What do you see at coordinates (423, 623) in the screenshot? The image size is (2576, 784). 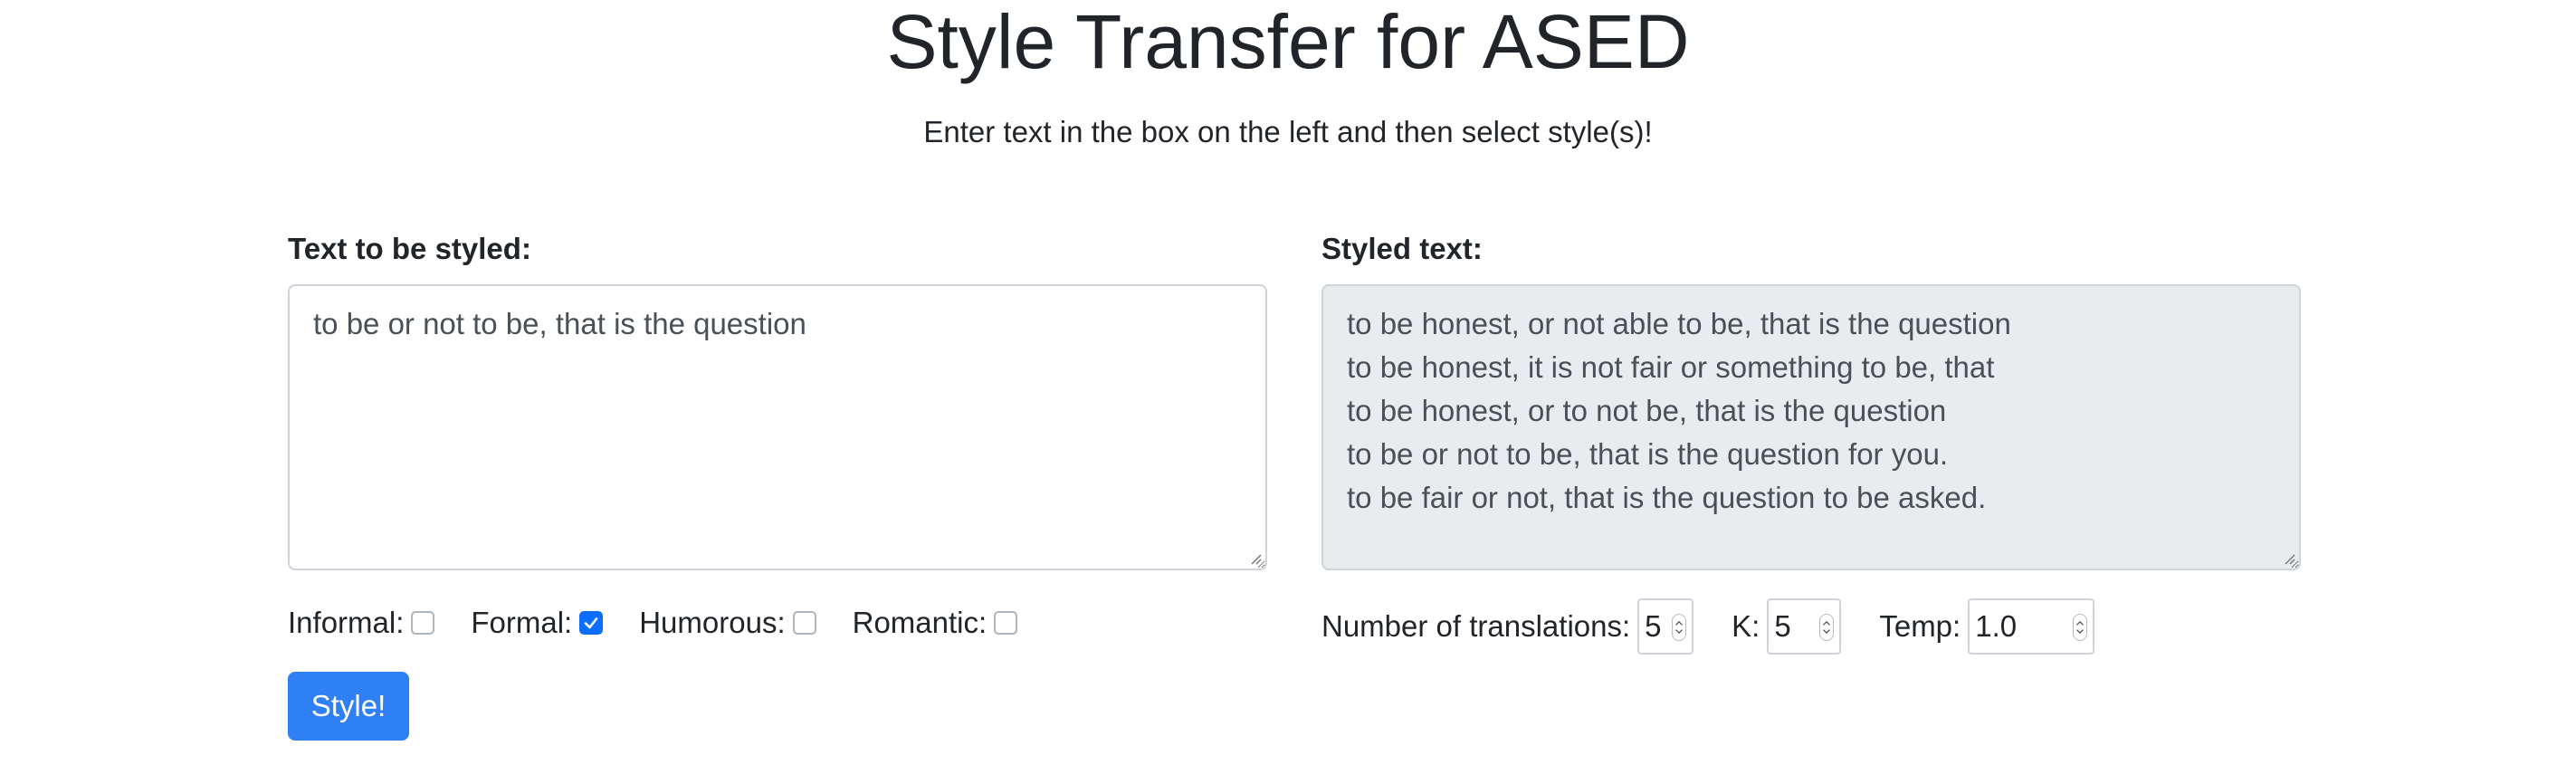 I see `informal-checkbox` at bounding box center [423, 623].